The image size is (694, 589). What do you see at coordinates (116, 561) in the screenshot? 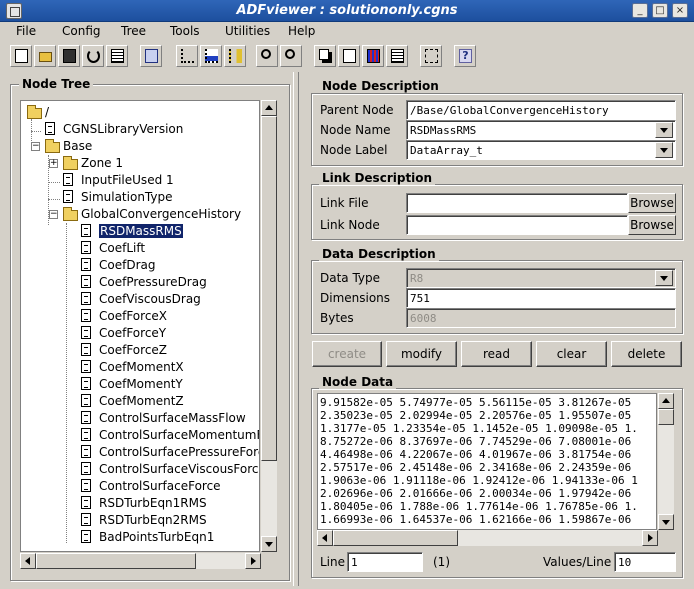
I see `tree-hscroll-thumb` at bounding box center [116, 561].